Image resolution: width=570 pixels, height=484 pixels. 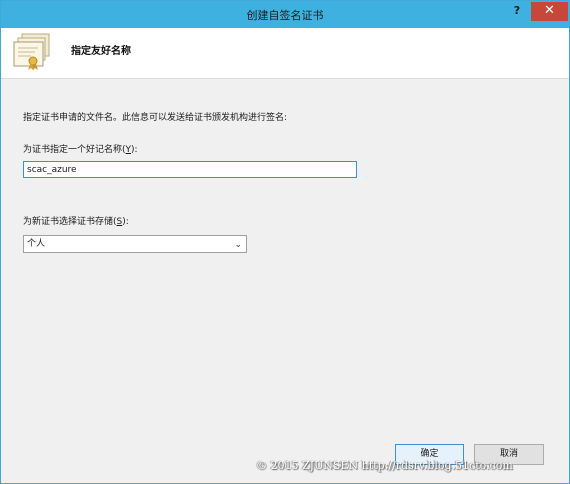 What do you see at coordinates (238, 245) in the screenshot?
I see `chevron-down-icon: ⌄` at bounding box center [238, 245].